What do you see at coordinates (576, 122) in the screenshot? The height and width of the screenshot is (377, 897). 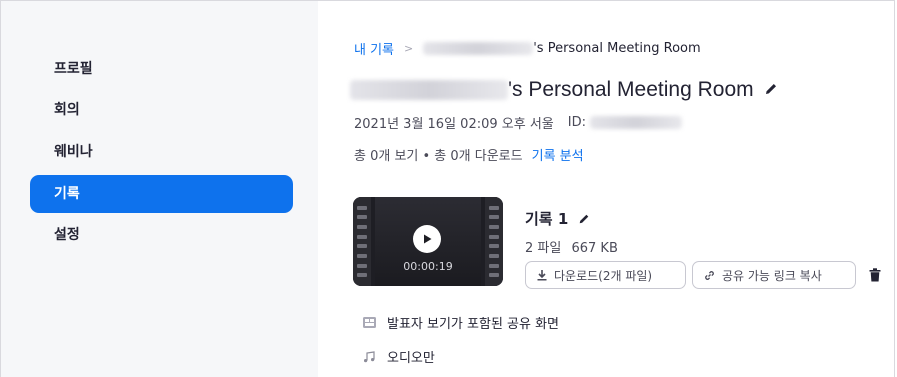 I see `meeting-id-label: ID:` at bounding box center [576, 122].